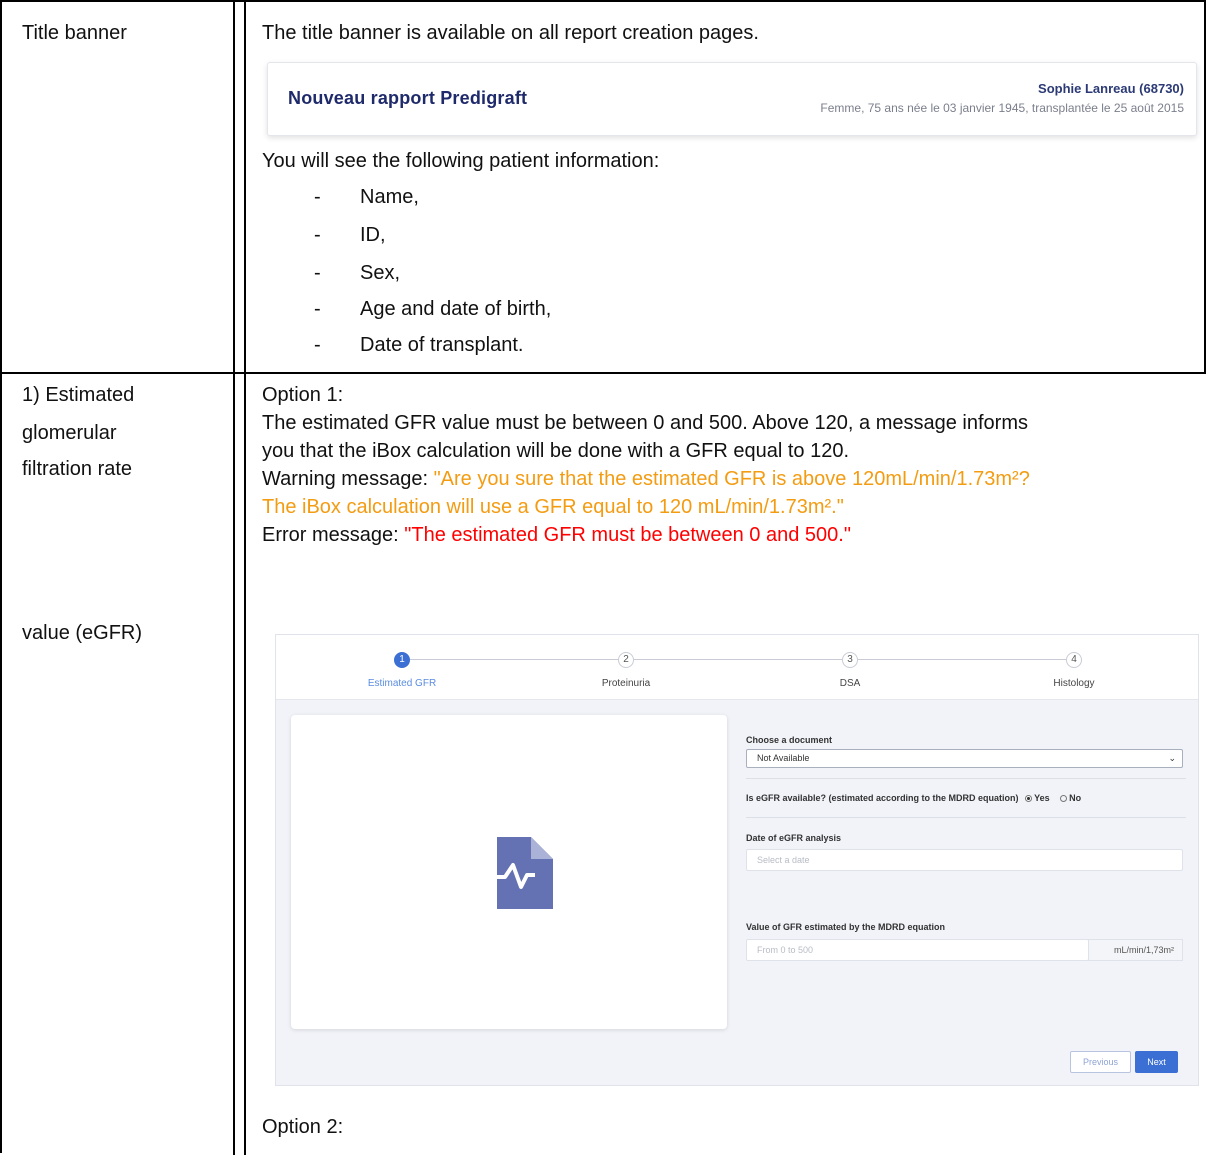  What do you see at coordinates (348, 479) in the screenshot?
I see `warning-label: Warning message:` at bounding box center [348, 479].